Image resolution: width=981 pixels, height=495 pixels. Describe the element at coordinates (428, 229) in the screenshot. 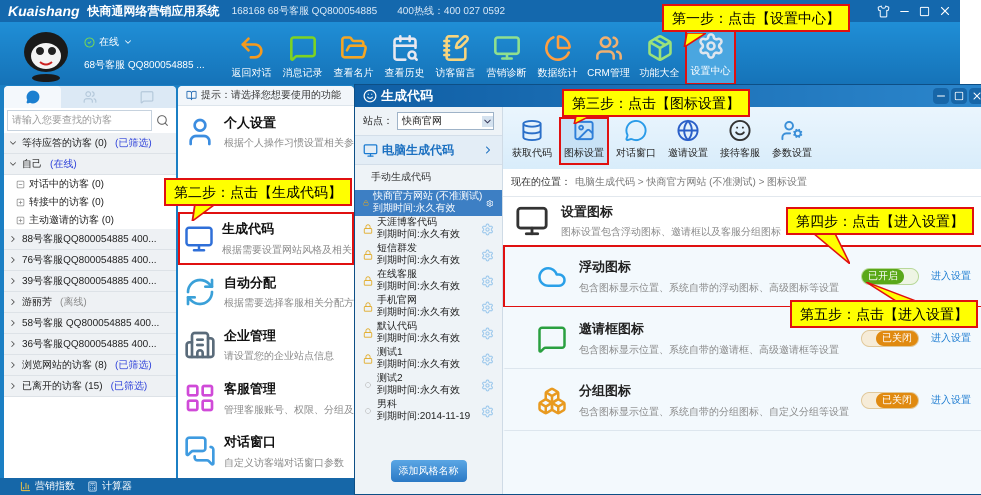

I see `style-item: 天涯博客代码 到期时间:永久有效` at that location.